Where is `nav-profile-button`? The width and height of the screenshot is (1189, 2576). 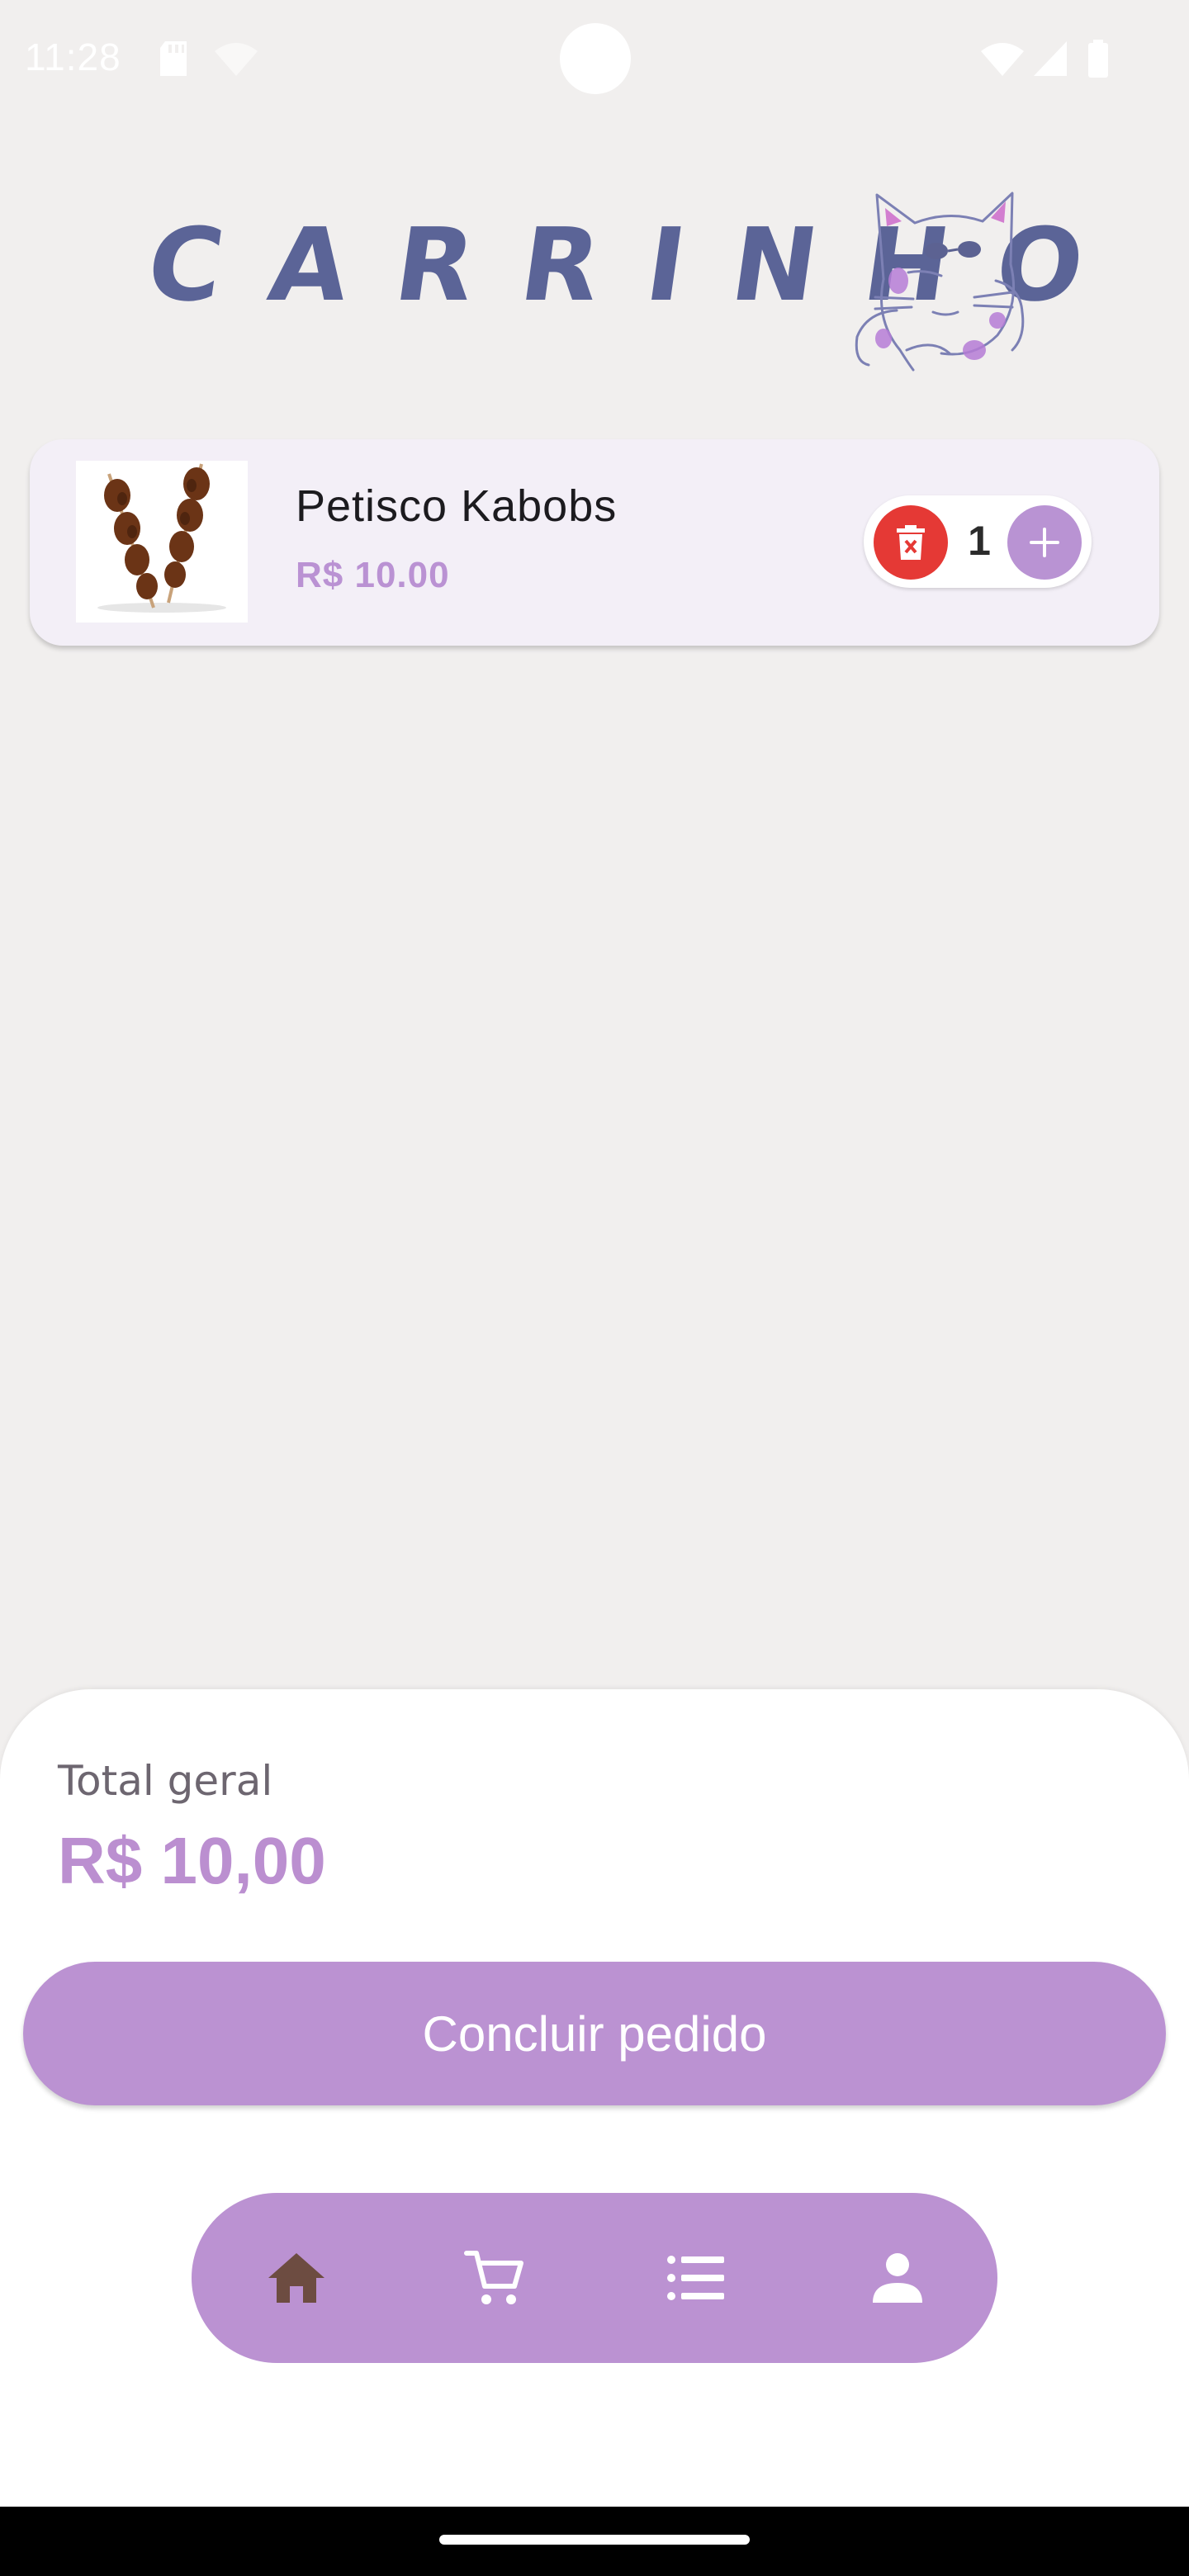
nav-profile-button is located at coordinates (897, 2278).